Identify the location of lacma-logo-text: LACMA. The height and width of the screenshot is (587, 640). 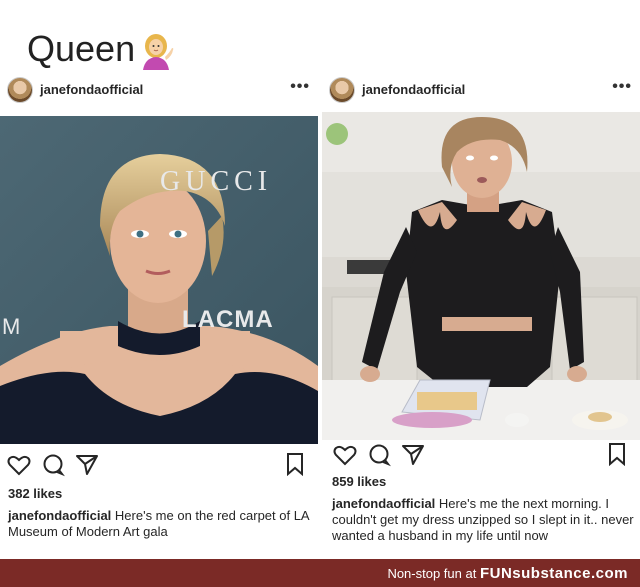
(228, 319).